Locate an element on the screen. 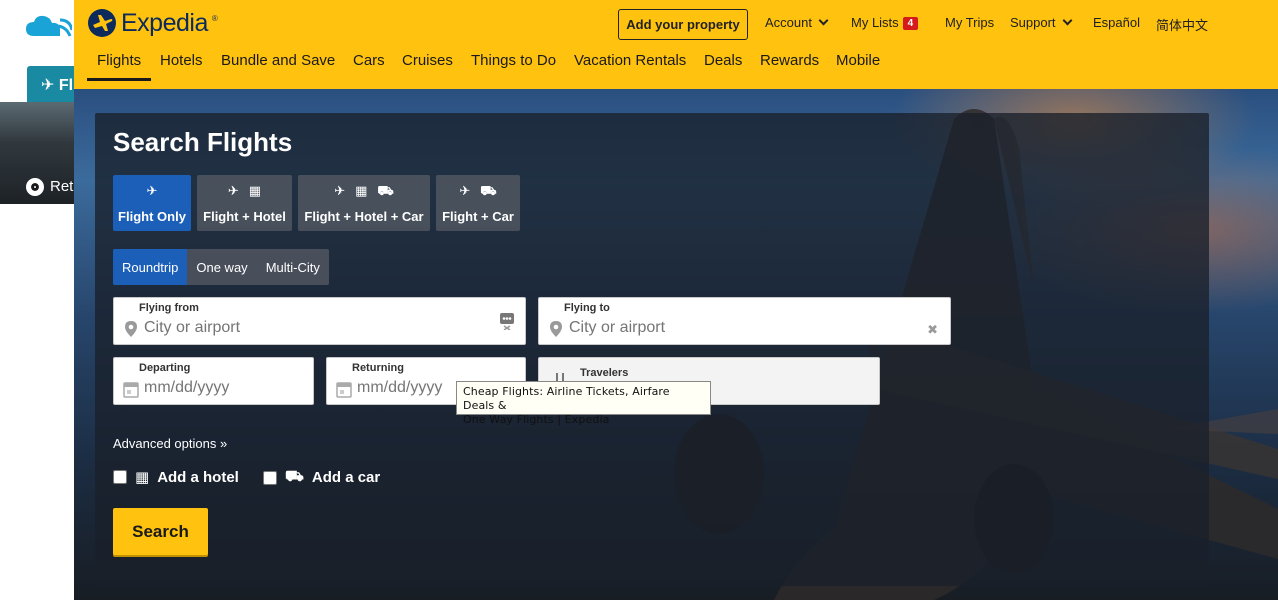 Image resolution: width=1278 pixels, height=600 pixels. nav-hotels: Hotels is located at coordinates (181, 60).